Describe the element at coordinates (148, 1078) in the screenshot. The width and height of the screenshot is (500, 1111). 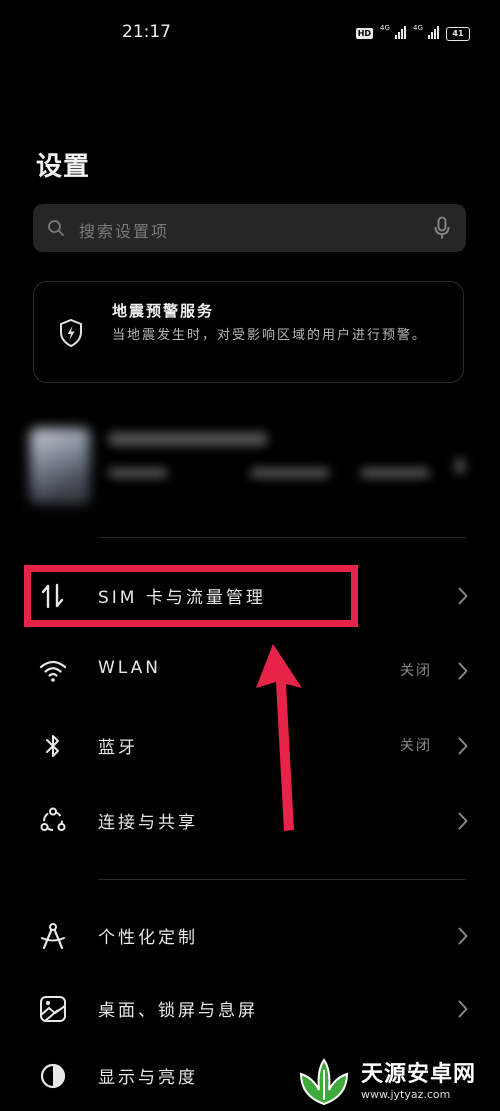
I see `display-label: 显示与亮度` at that location.